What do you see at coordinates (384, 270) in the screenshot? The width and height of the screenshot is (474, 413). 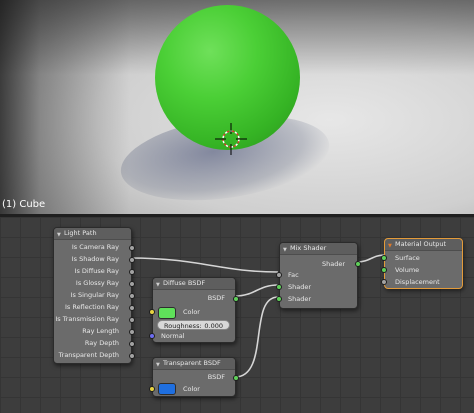 I see `volume-input-socket` at bounding box center [384, 270].